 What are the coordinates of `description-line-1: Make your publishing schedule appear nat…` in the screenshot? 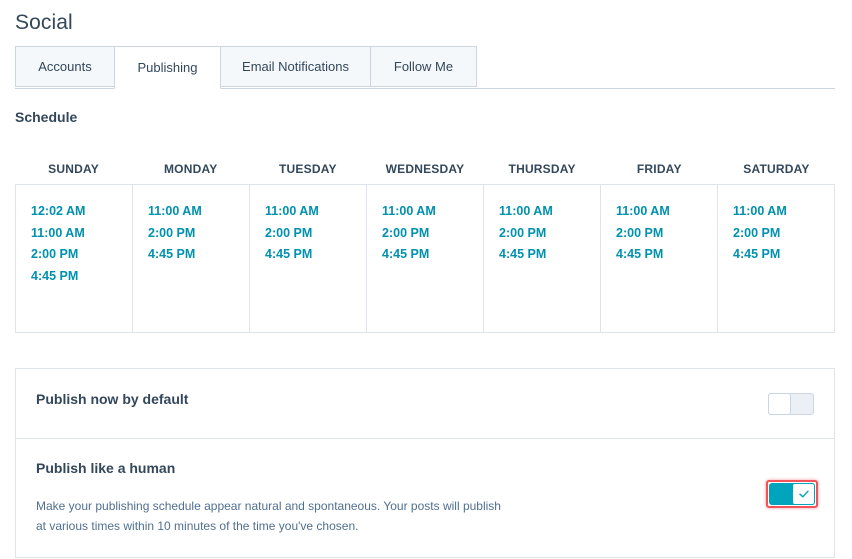 It's located at (268, 506).